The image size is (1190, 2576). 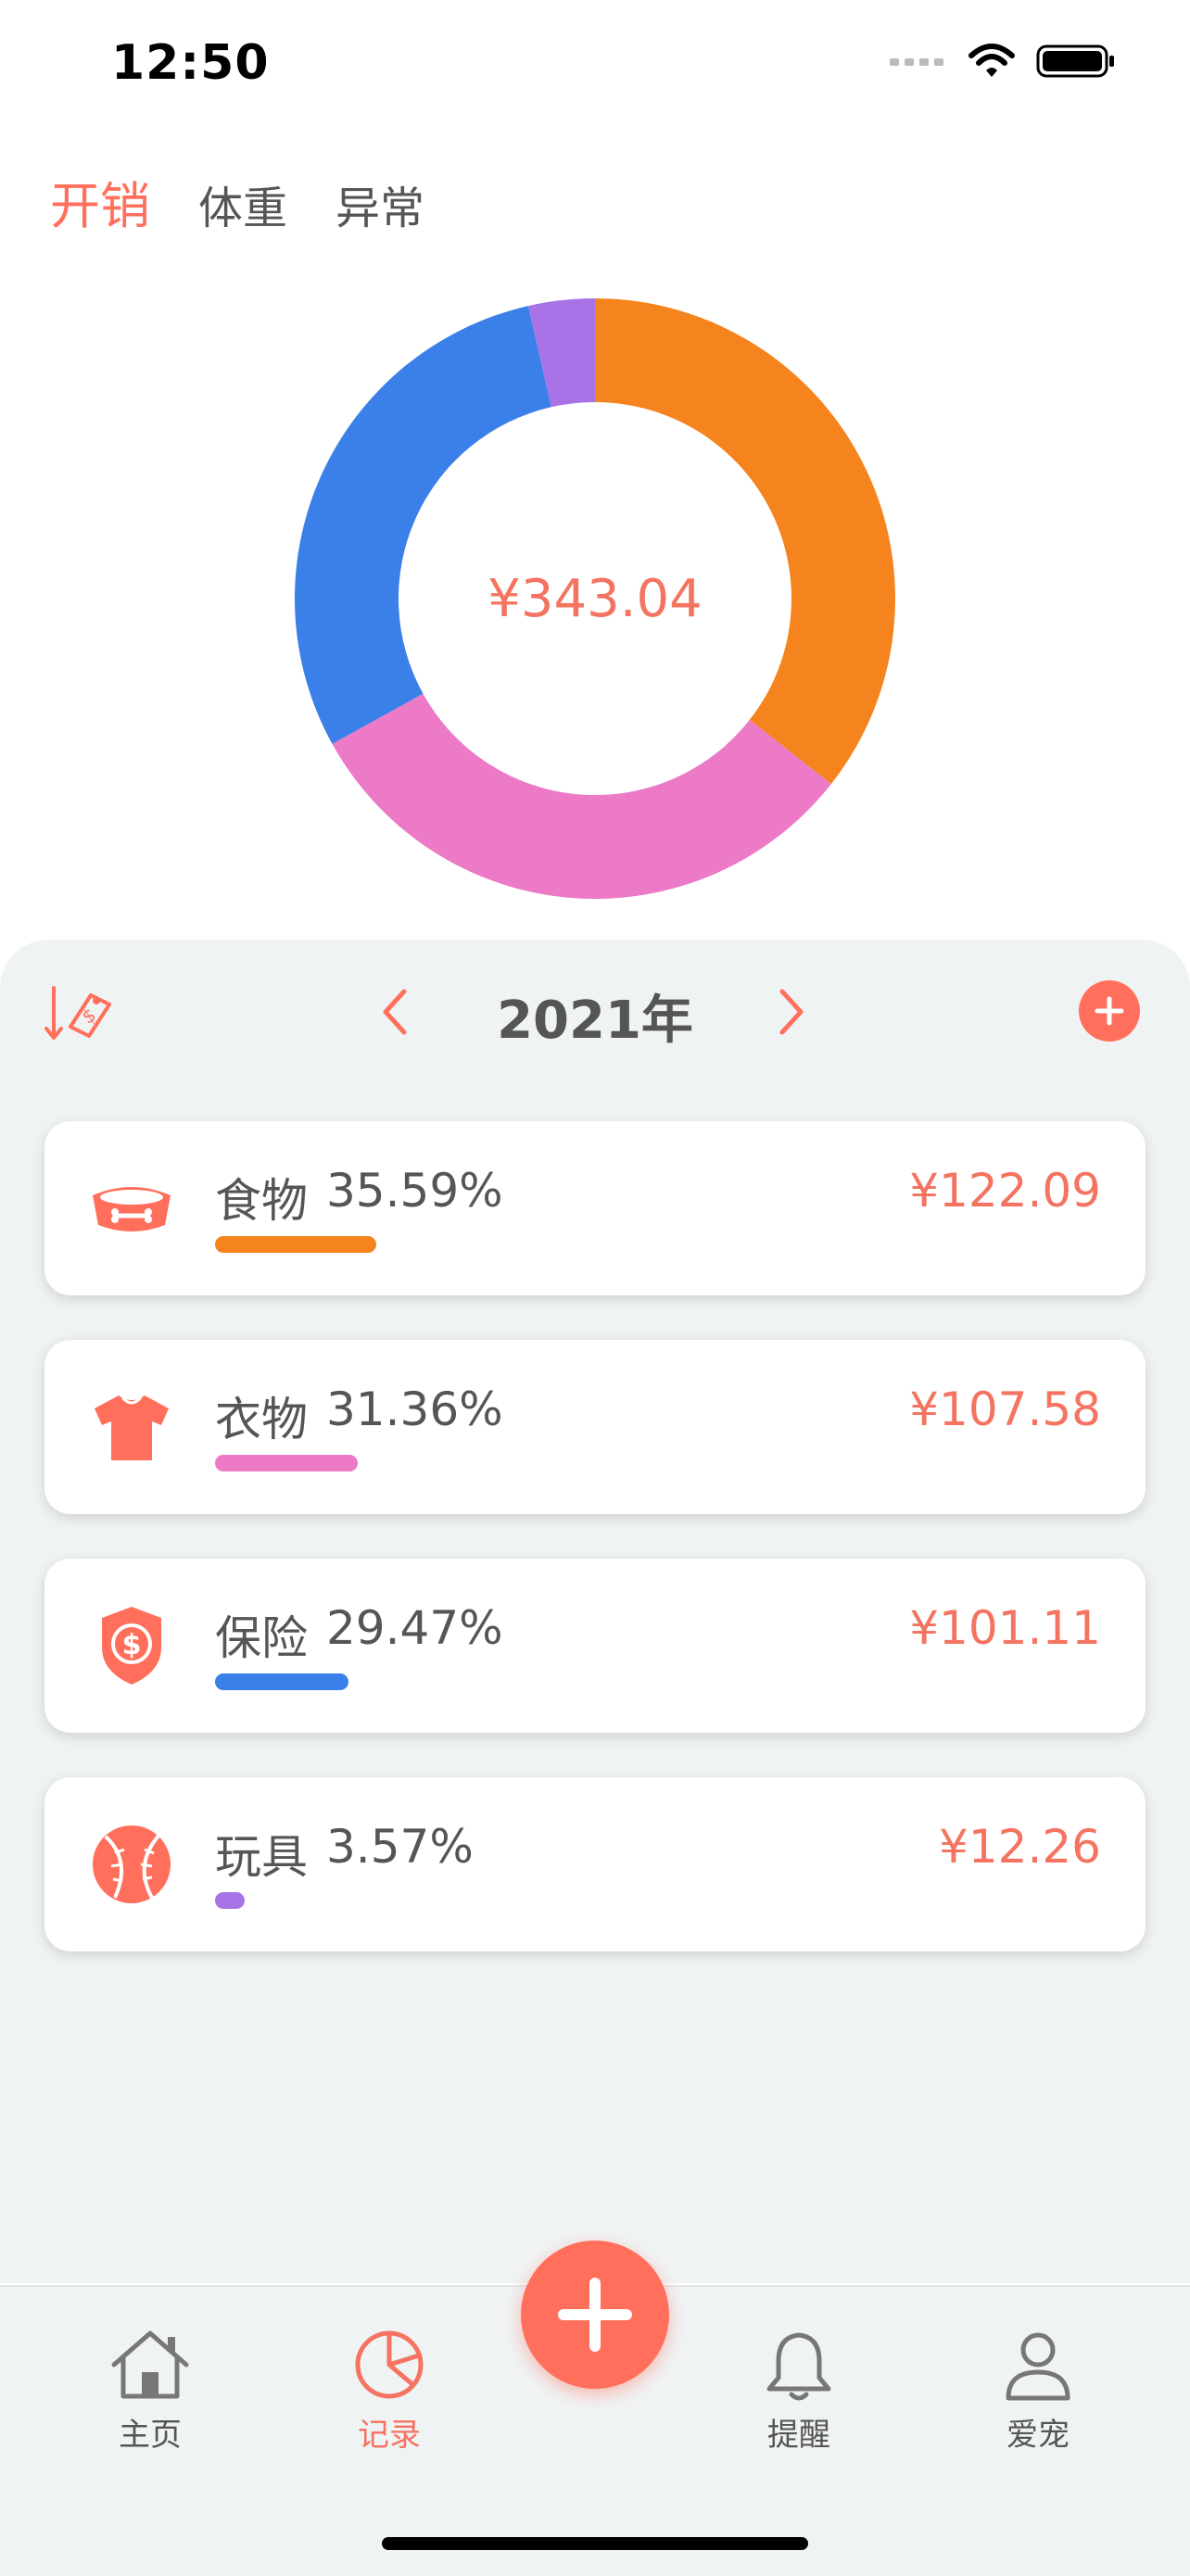 I want to click on category-title: 食物 35.59%, so click(x=359, y=1197).